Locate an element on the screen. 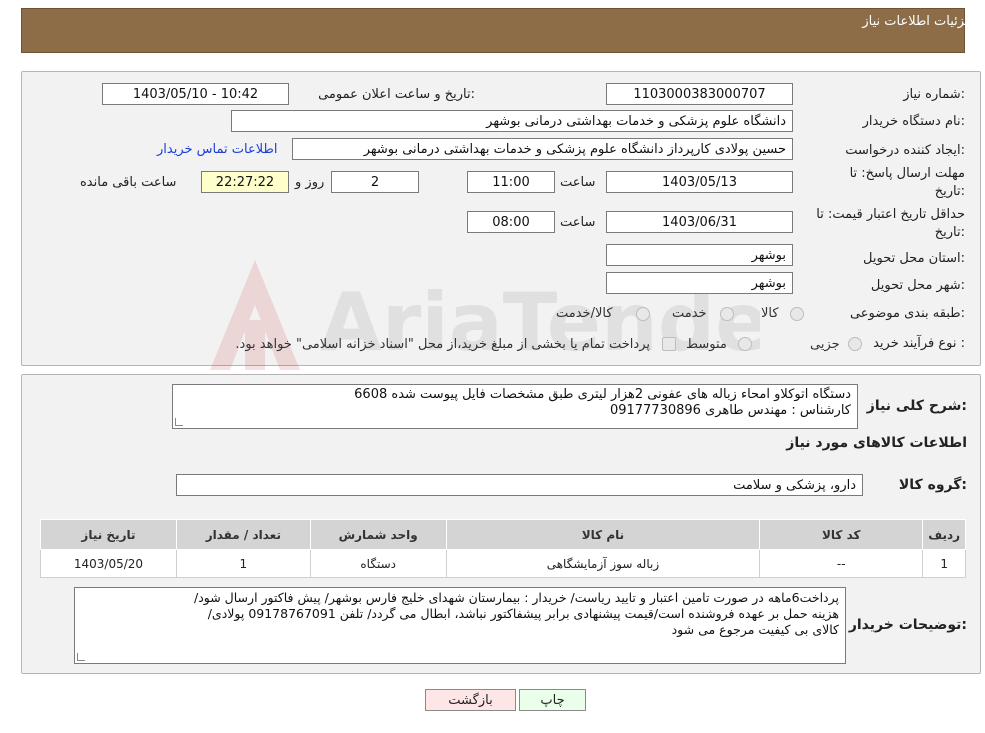 This screenshot has width=985, height=733. reply-deadline-label-date: تاریخ: is located at coordinates (949, 191).